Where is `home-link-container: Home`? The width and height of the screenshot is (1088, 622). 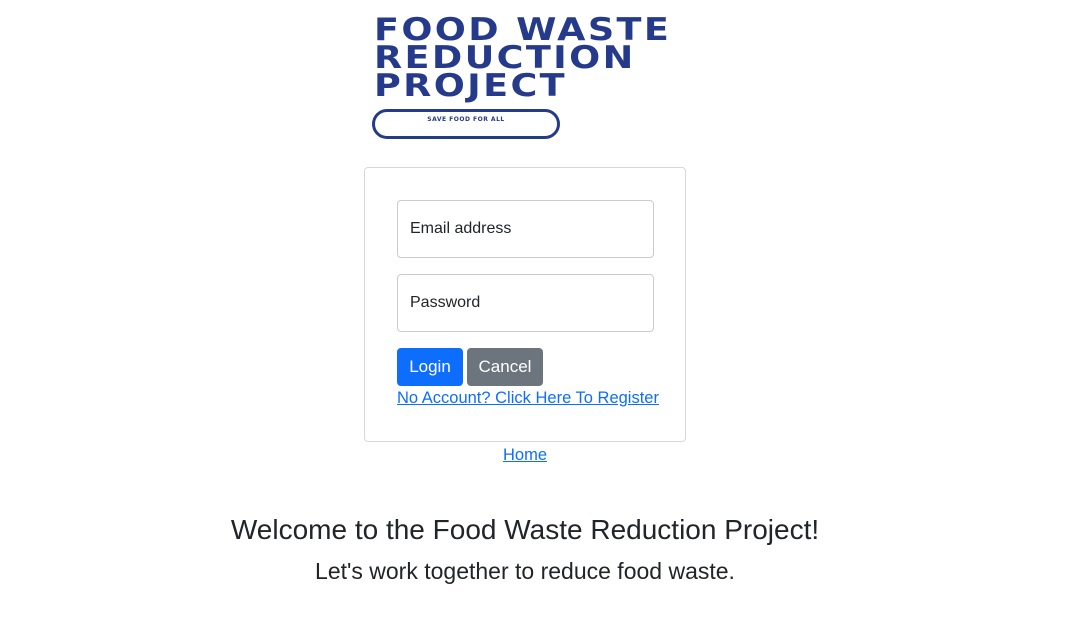
home-link-container: Home is located at coordinates (525, 455).